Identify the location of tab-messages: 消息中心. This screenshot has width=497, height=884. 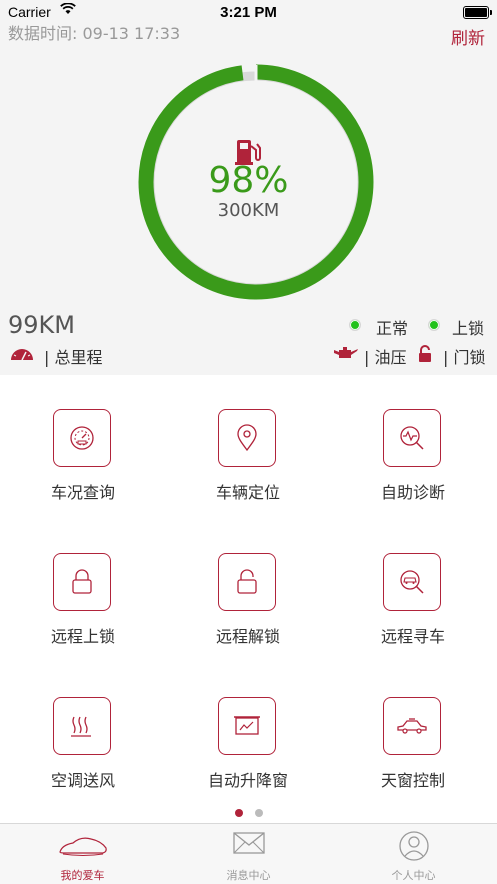
(248, 854).